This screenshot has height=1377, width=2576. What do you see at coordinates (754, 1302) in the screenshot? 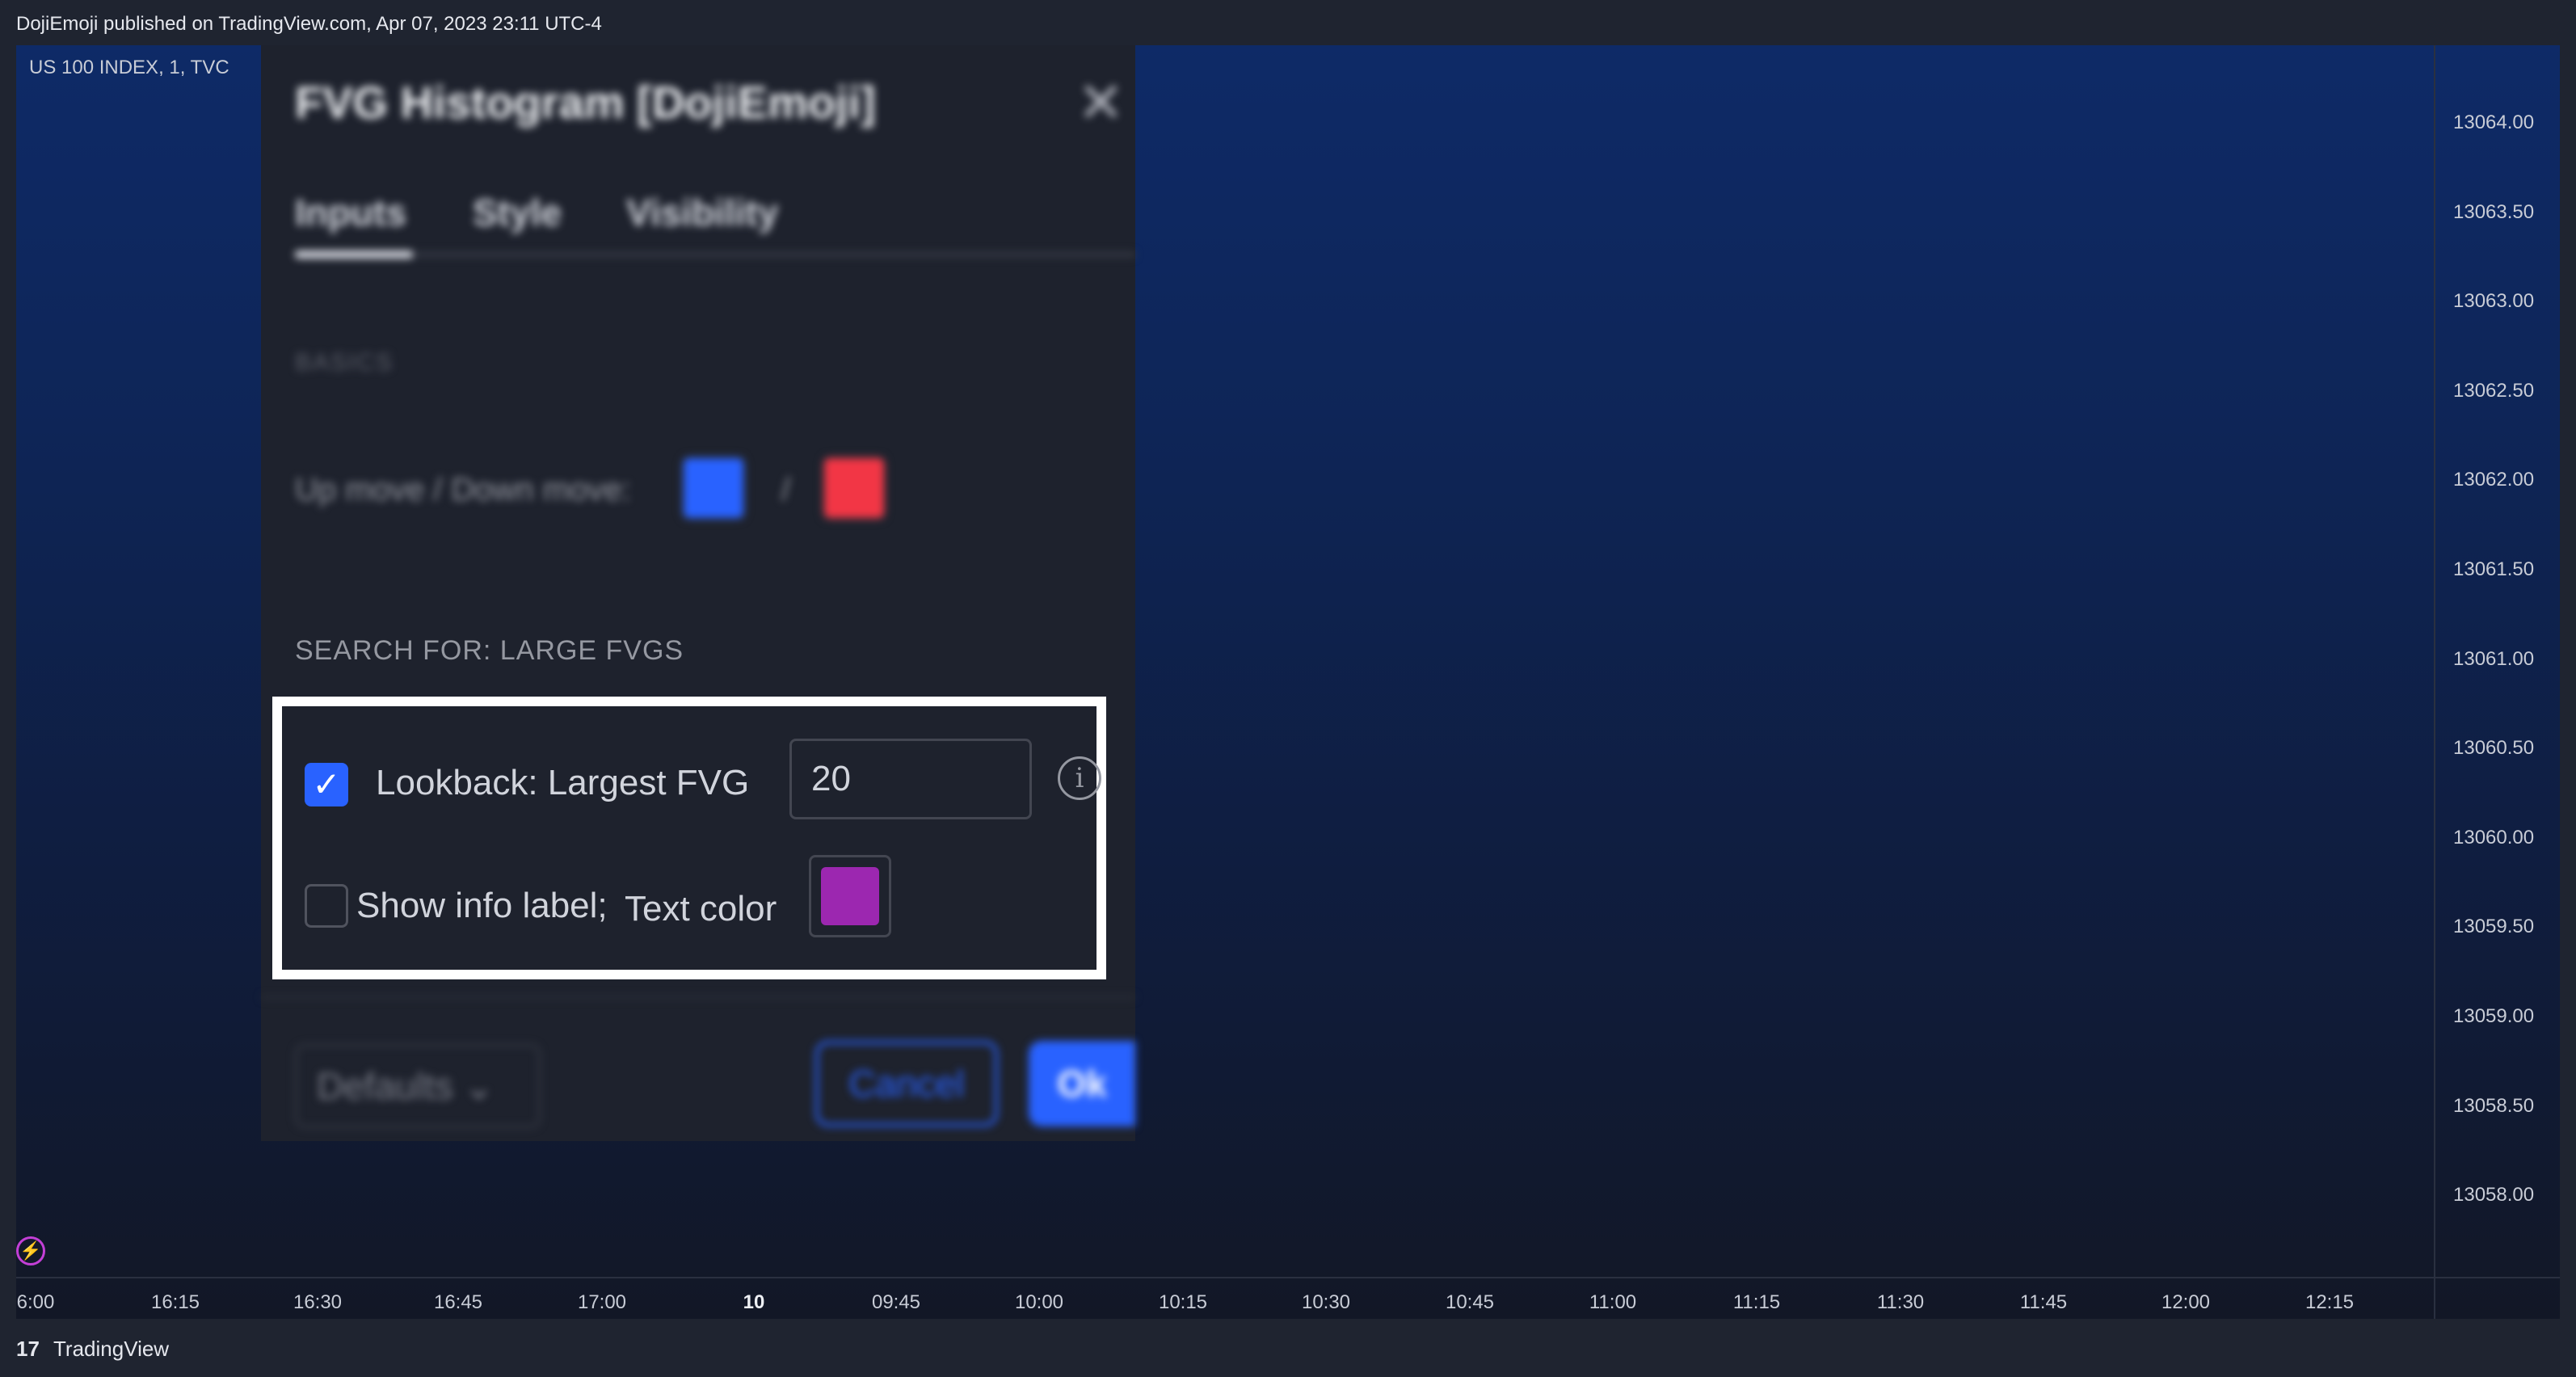
I see `time-label: 10` at bounding box center [754, 1302].